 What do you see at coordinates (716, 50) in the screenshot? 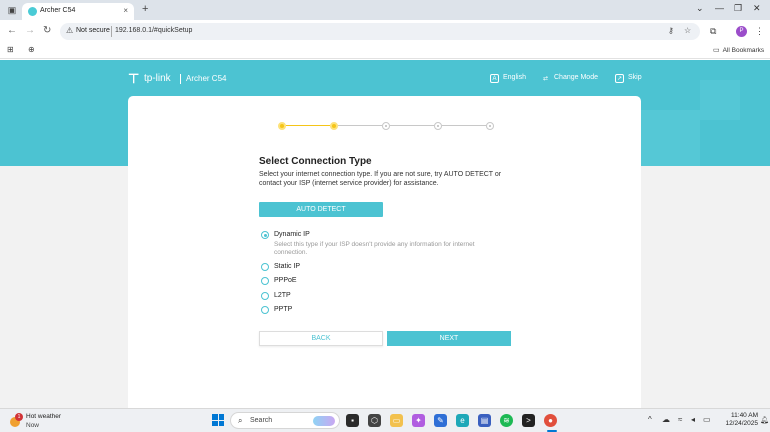
I see `folder-icon: ▭` at bounding box center [716, 50].